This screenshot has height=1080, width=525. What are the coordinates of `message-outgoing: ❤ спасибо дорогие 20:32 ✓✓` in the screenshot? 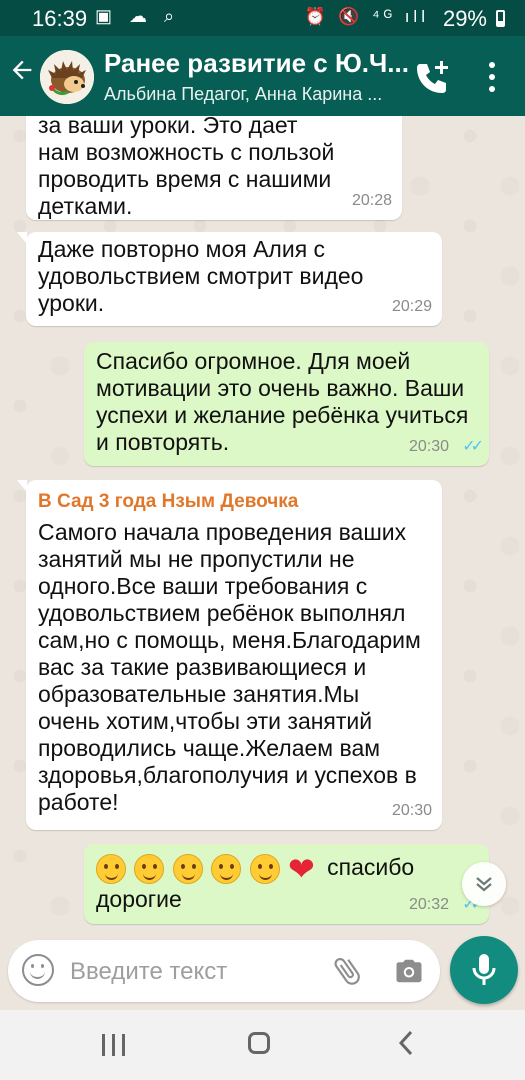 It's located at (286, 884).